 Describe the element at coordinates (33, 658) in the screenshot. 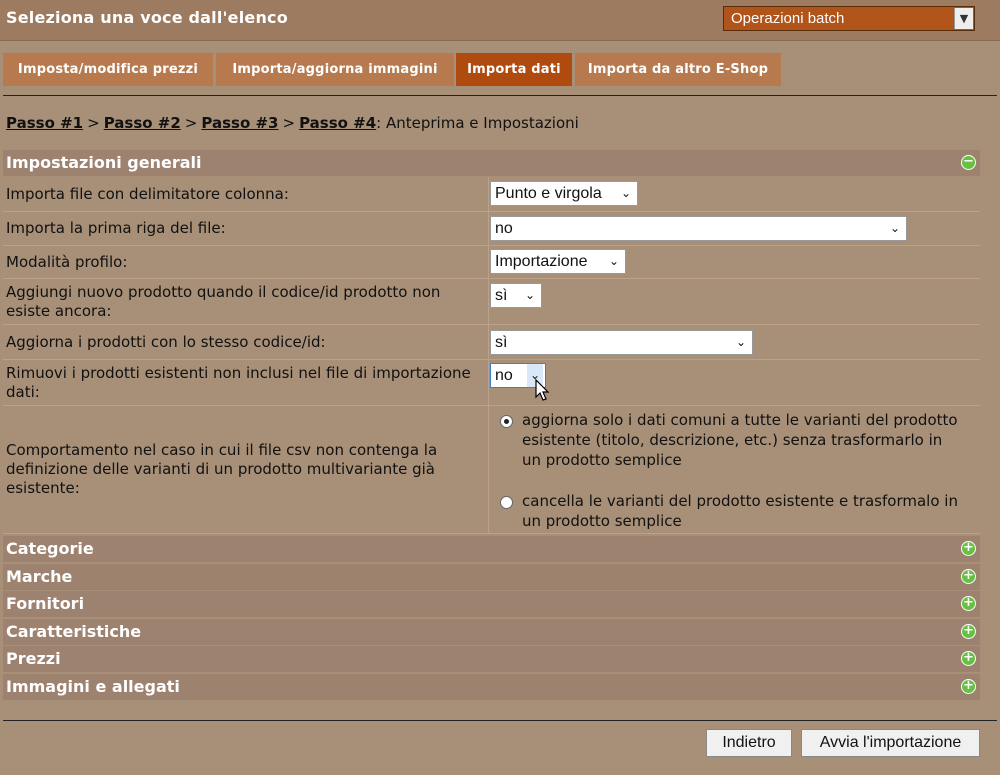

I see `section-title: Prezzi` at that location.